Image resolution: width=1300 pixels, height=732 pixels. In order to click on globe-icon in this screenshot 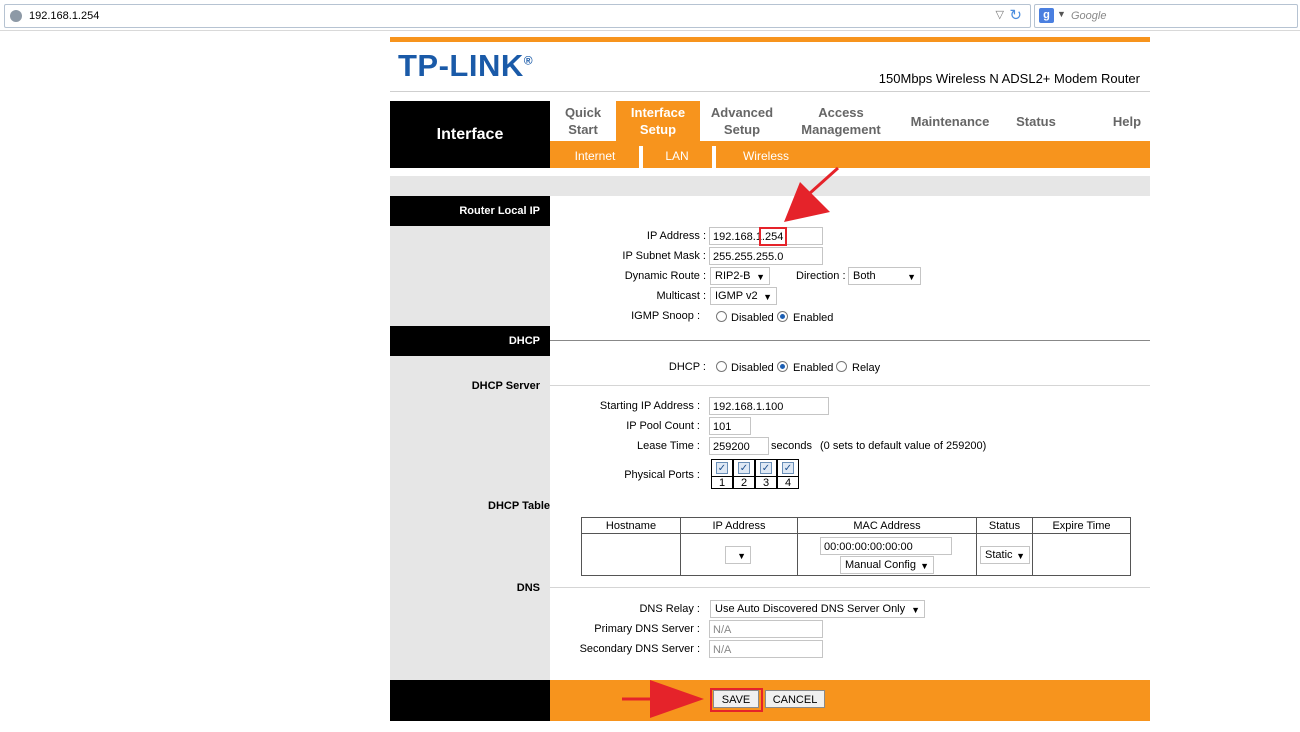, I will do `click(16, 16)`.